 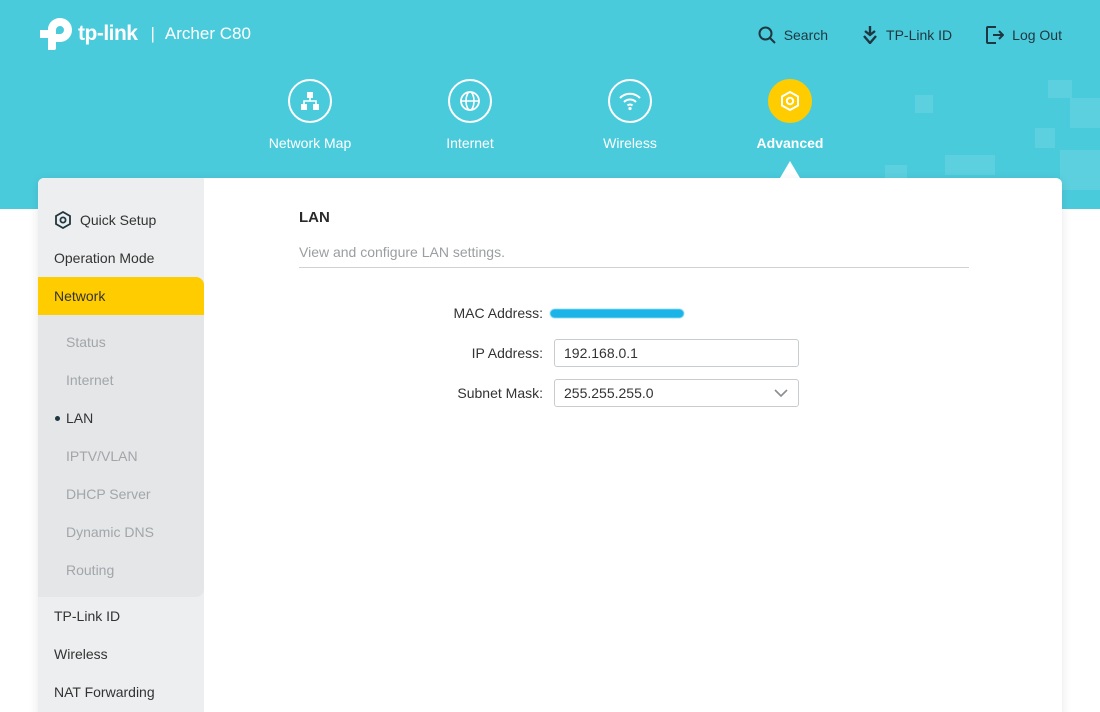 I want to click on tplink-id-button: TP-Link ID, so click(x=907, y=35).